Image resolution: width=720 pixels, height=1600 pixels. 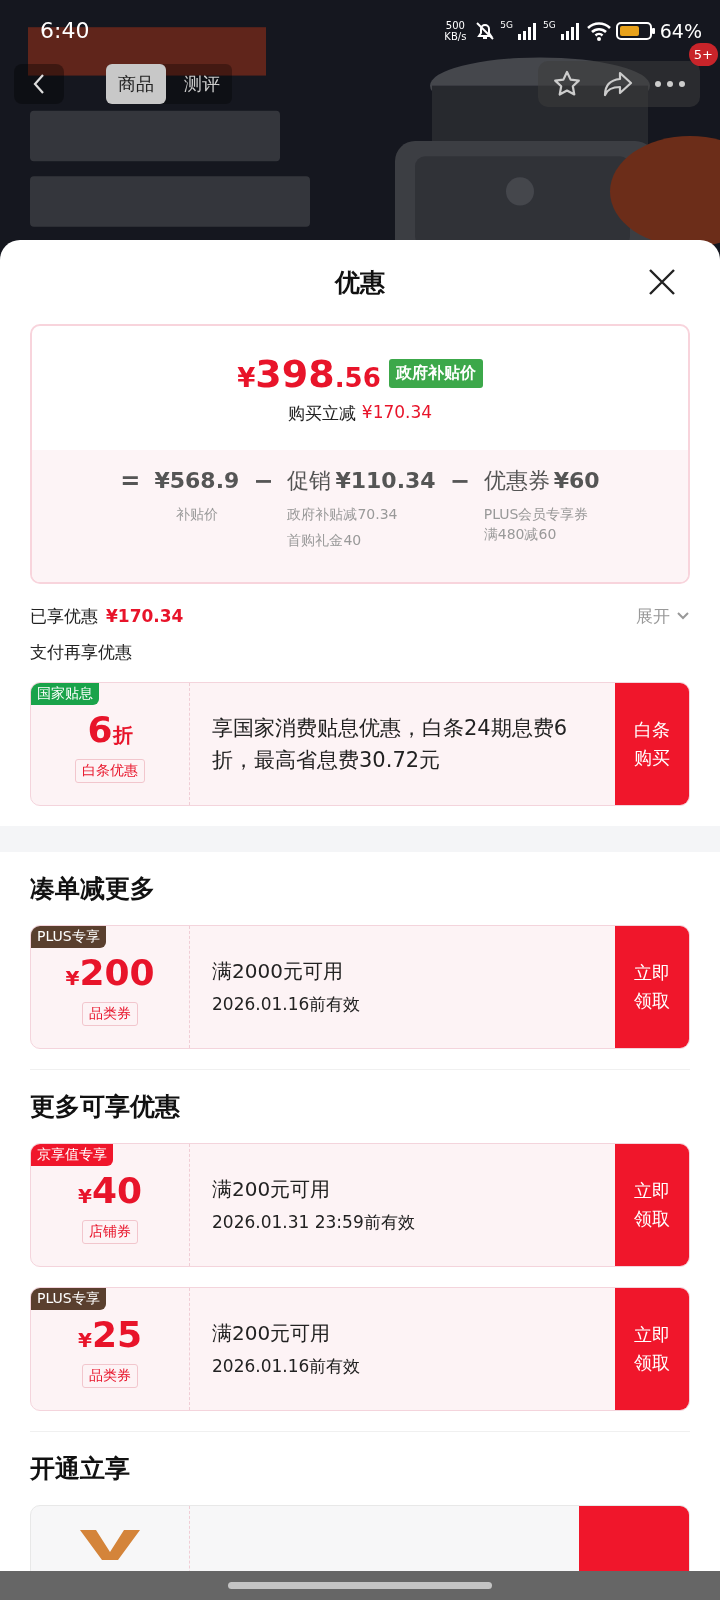 What do you see at coordinates (635, 30) in the screenshot?
I see `battery-icon` at bounding box center [635, 30].